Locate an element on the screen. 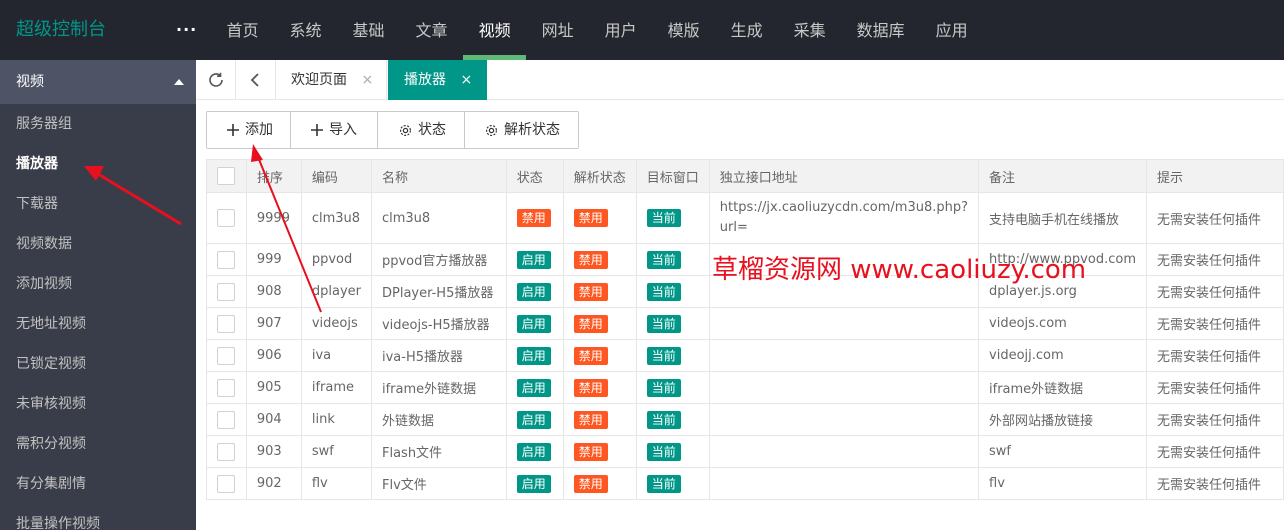 The height and width of the screenshot is (530, 1284). sidebar-item: 服务器组 is located at coordinates (98, 124).